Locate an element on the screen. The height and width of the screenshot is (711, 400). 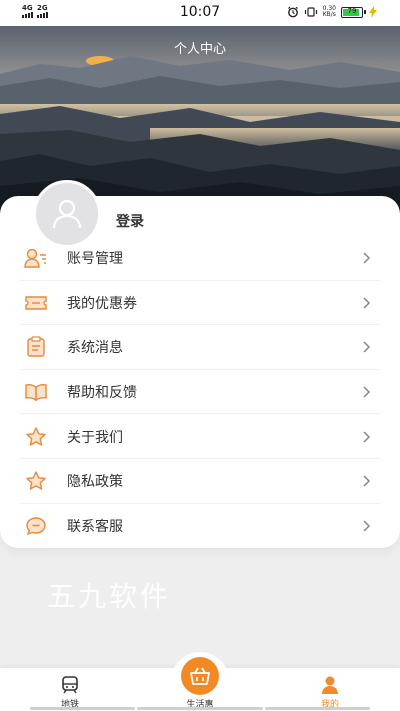
login-link: 登录 is located at coordinates (130, 221).